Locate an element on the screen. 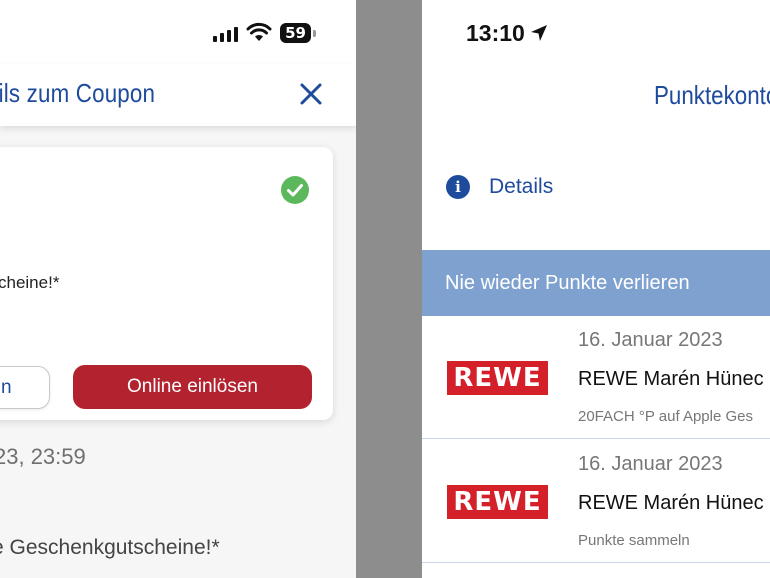 This screenshot has height=578, width=770. valid-until-text: 23, 23:59 is located at coordinates (43, 456).